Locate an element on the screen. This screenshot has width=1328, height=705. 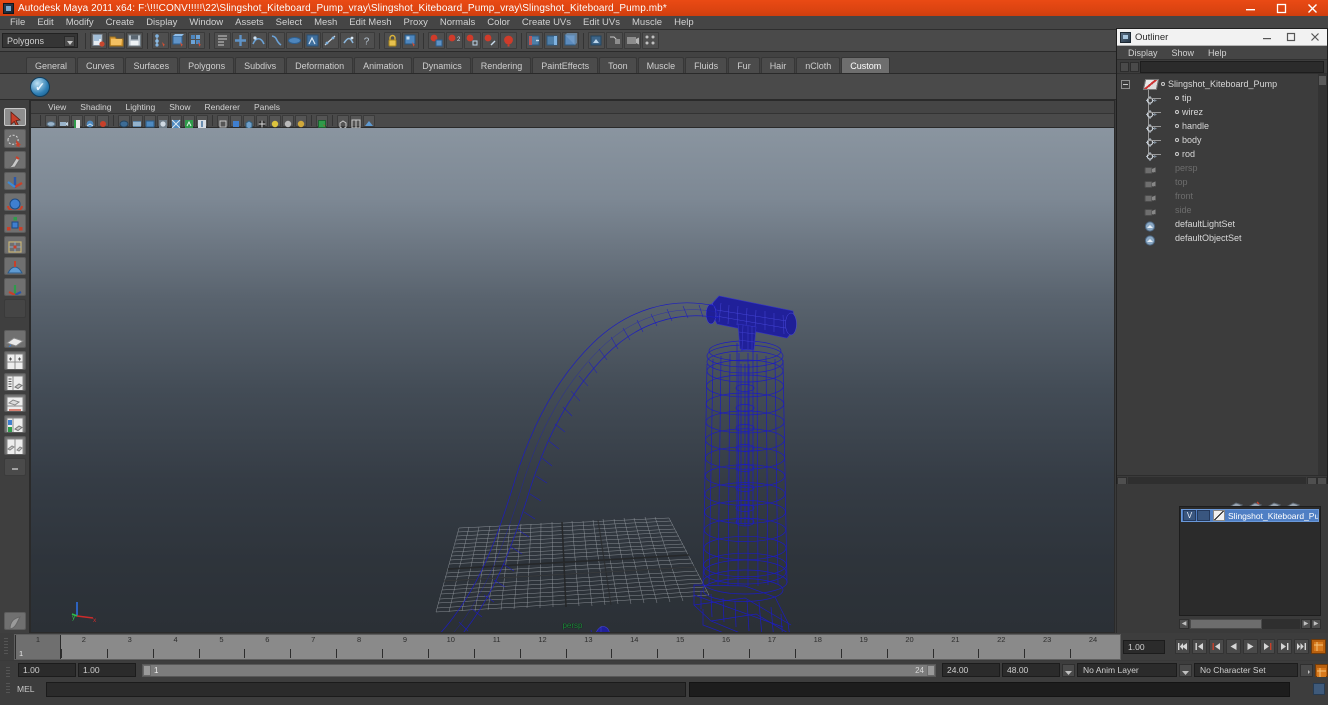
viewport-menu-view: View is located at coordinates (57, 107).